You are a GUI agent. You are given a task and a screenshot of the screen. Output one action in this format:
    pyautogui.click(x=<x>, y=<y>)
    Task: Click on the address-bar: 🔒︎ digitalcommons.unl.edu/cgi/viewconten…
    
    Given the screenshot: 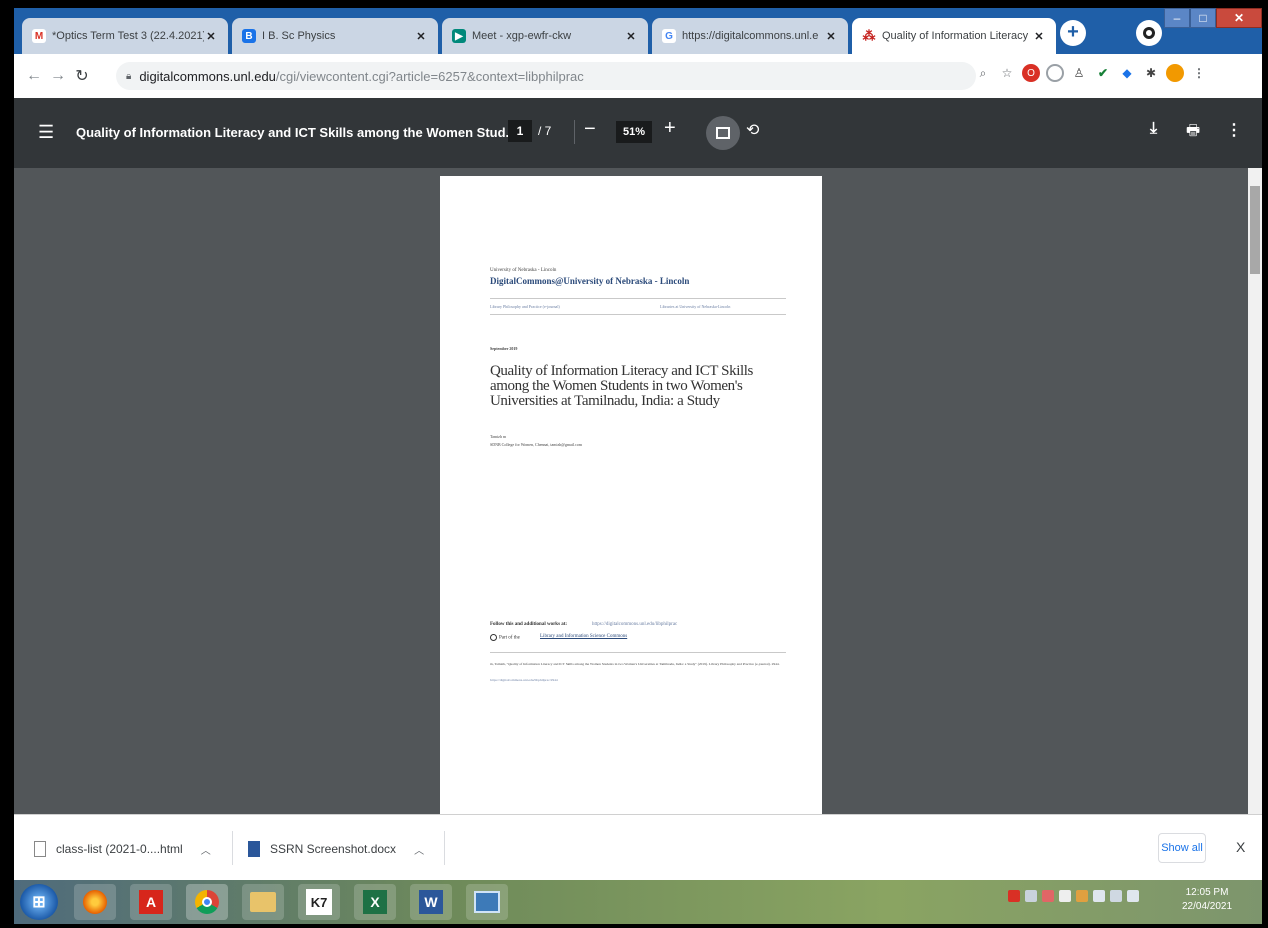 What is the action you would take?
    pyautogui.click(x=546, y=76)
    